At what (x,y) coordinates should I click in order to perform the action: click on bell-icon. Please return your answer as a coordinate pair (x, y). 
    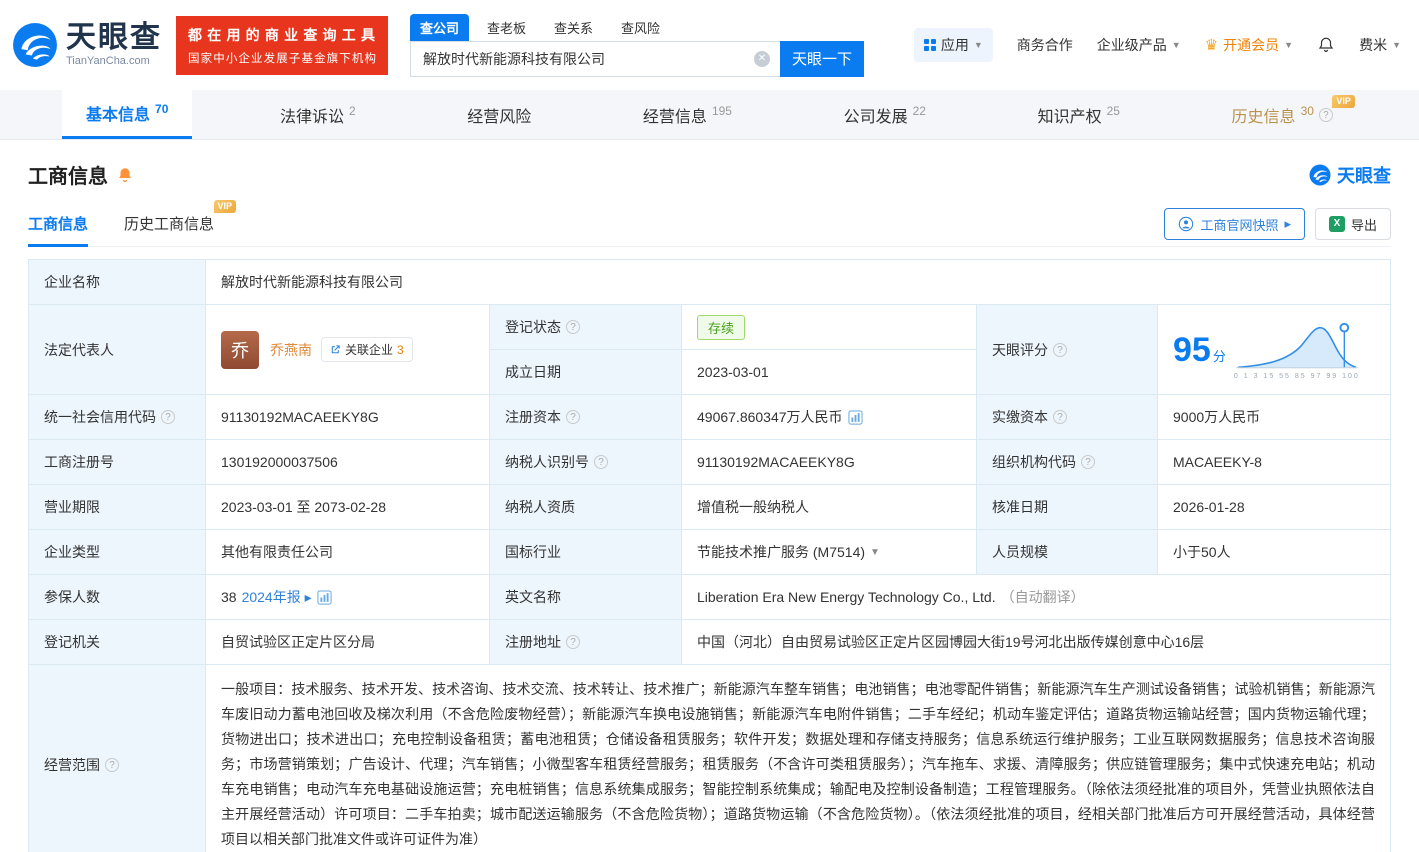
    Looking at the image, I should click on (1326, 44).